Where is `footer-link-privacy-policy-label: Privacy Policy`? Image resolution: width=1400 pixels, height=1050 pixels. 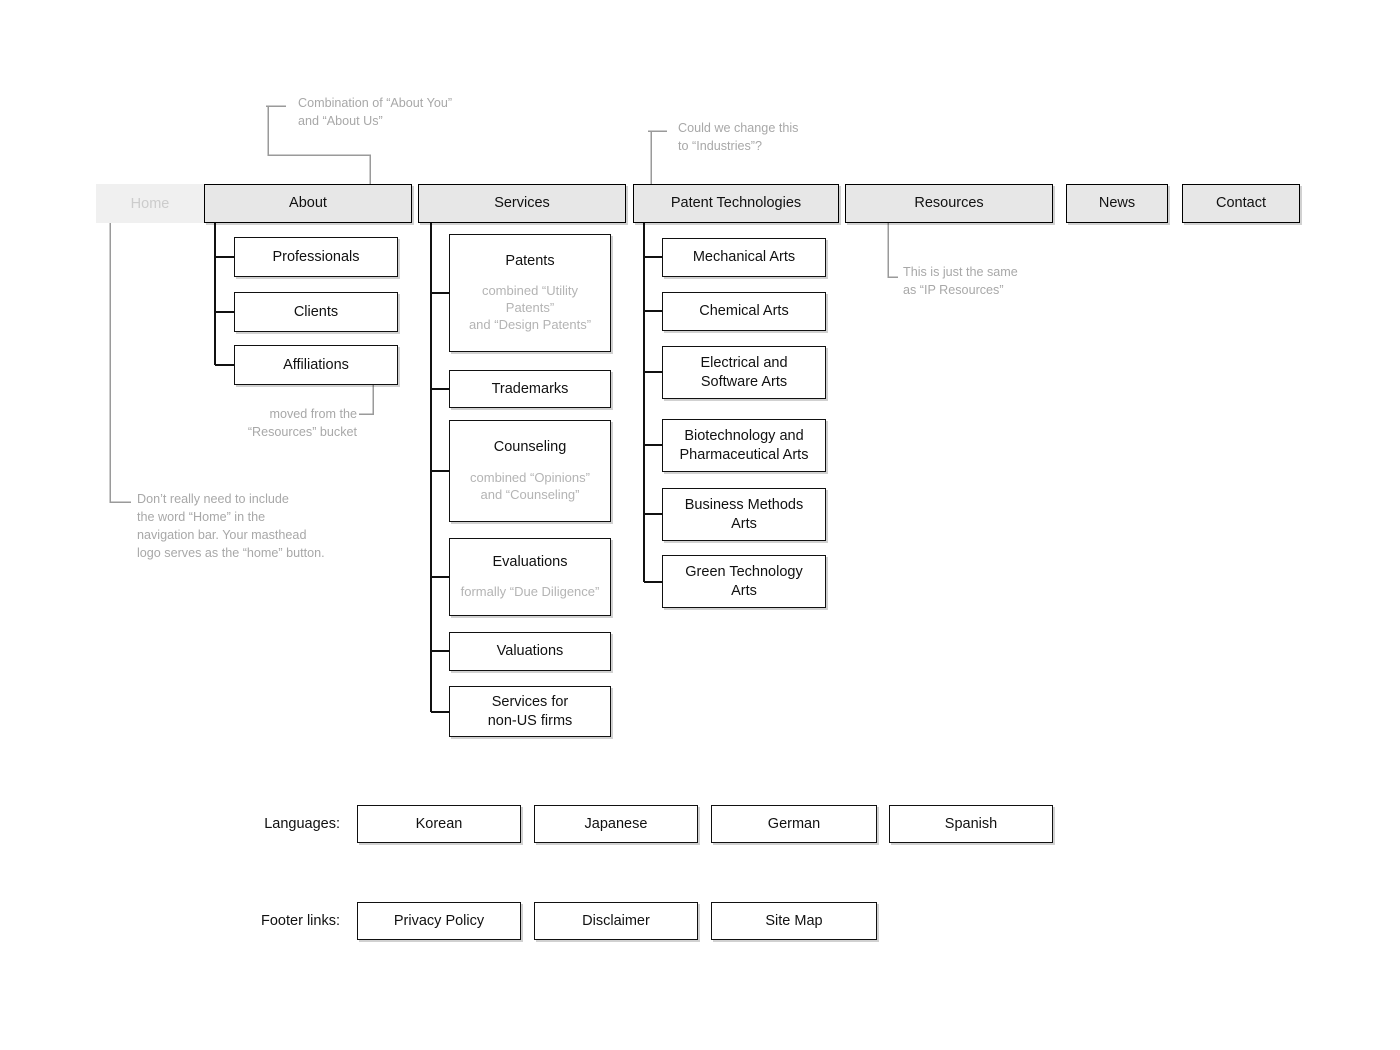 footer-link-privacy-policy-label: Privacy Policy is located at coordinates (439, 920).